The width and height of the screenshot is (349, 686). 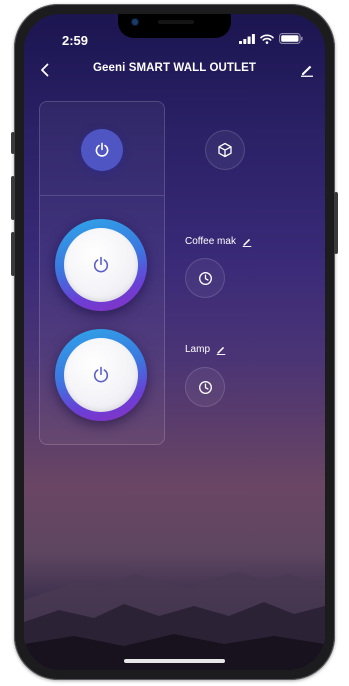 I want to click on socket-1-label: Coffee mak, so click(x=210, y=241).